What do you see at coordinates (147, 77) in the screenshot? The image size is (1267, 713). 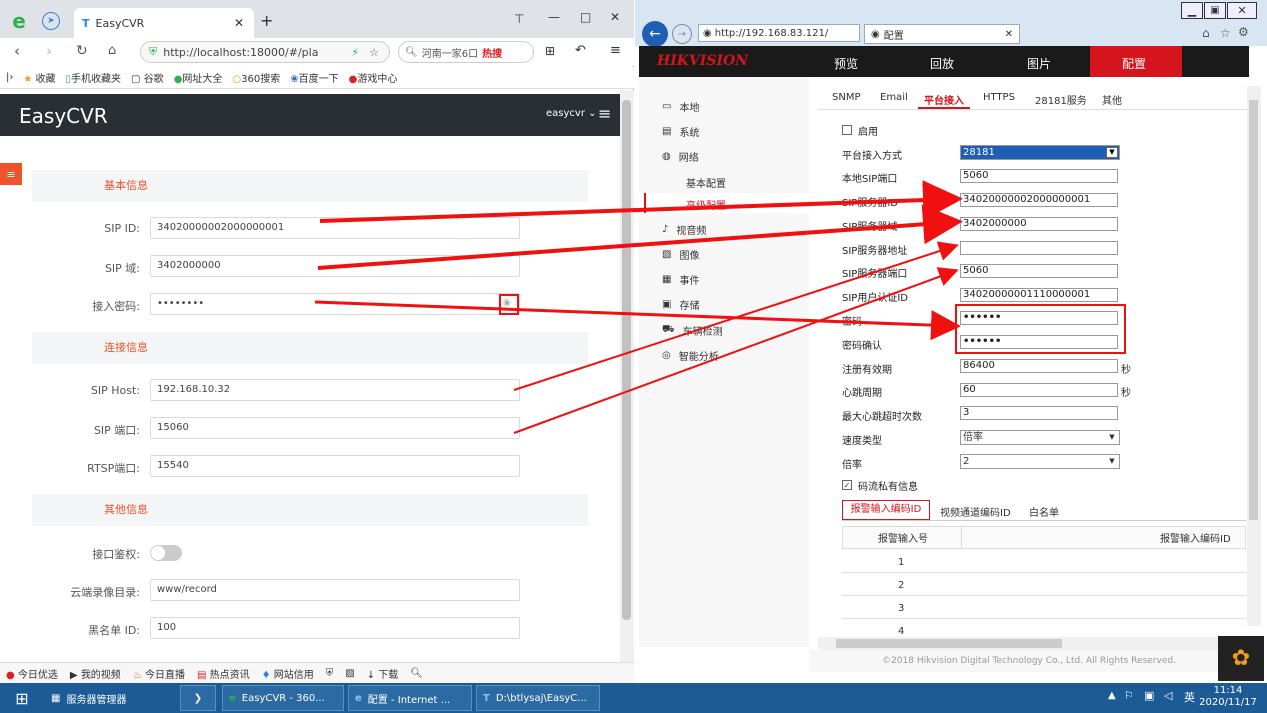 I see `fav-item-2: ▢ 谷歌` at bounding box center [147, 77].